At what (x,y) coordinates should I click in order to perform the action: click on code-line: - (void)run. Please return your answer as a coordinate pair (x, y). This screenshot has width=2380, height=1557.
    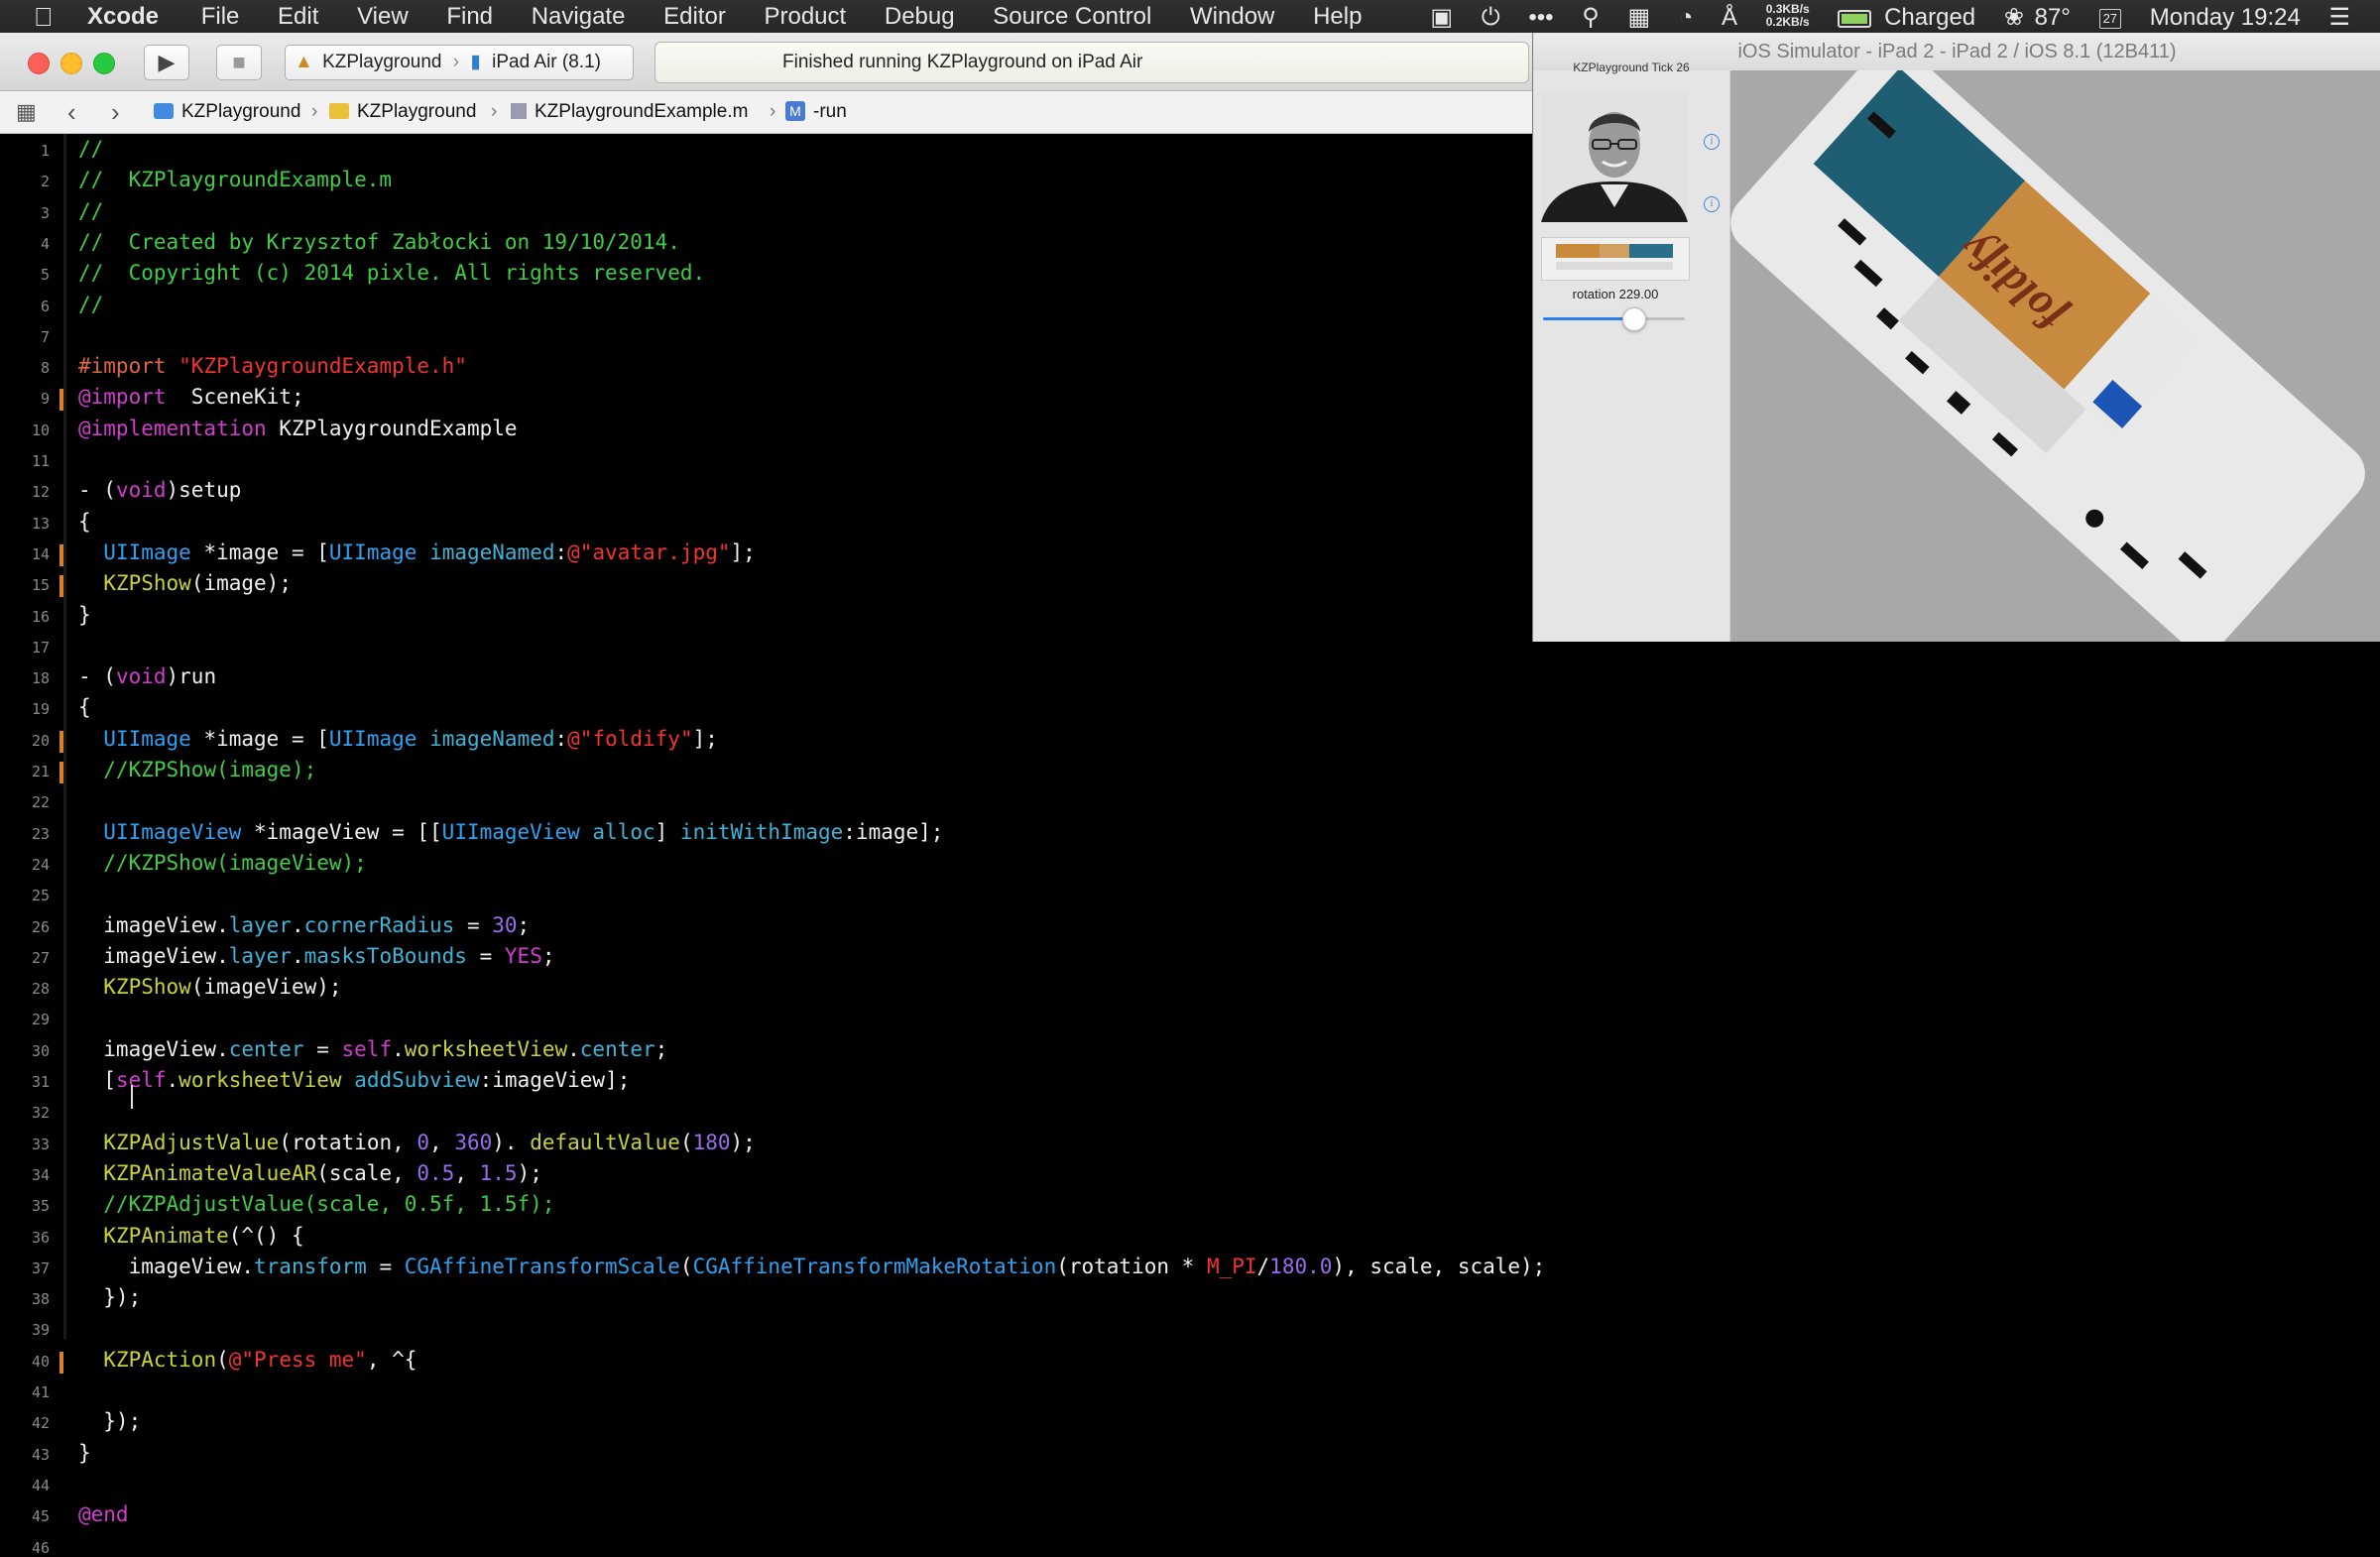
    Looking at the image, I should click on (147, 676).